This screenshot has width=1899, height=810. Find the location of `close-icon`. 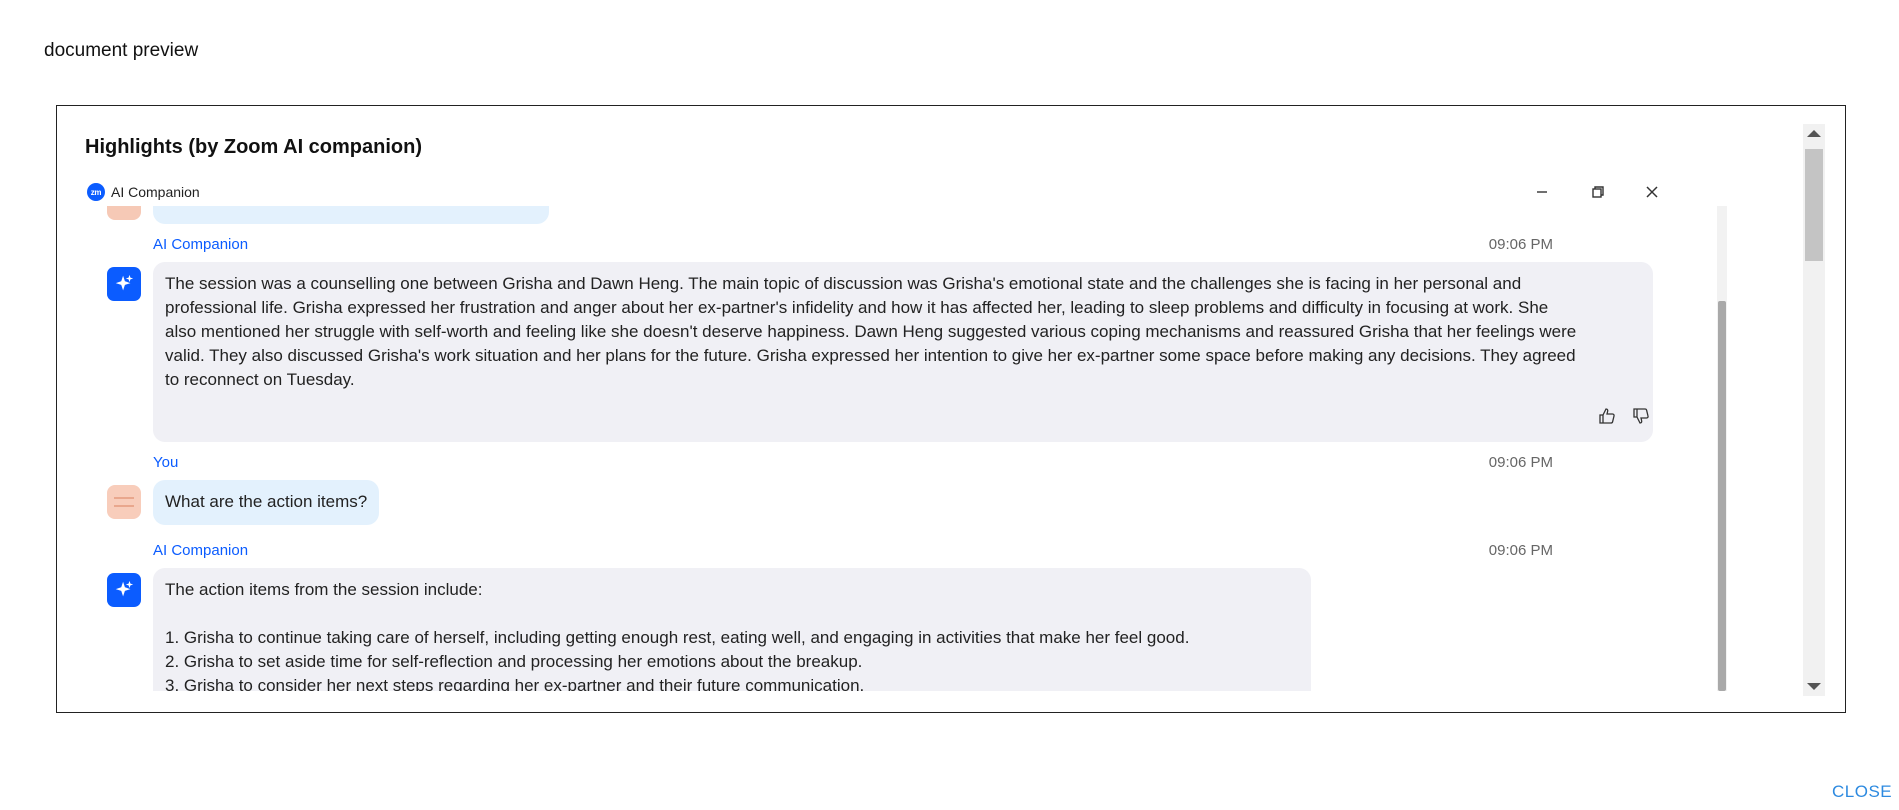

close-icon is located at coordinates (1652, 192).